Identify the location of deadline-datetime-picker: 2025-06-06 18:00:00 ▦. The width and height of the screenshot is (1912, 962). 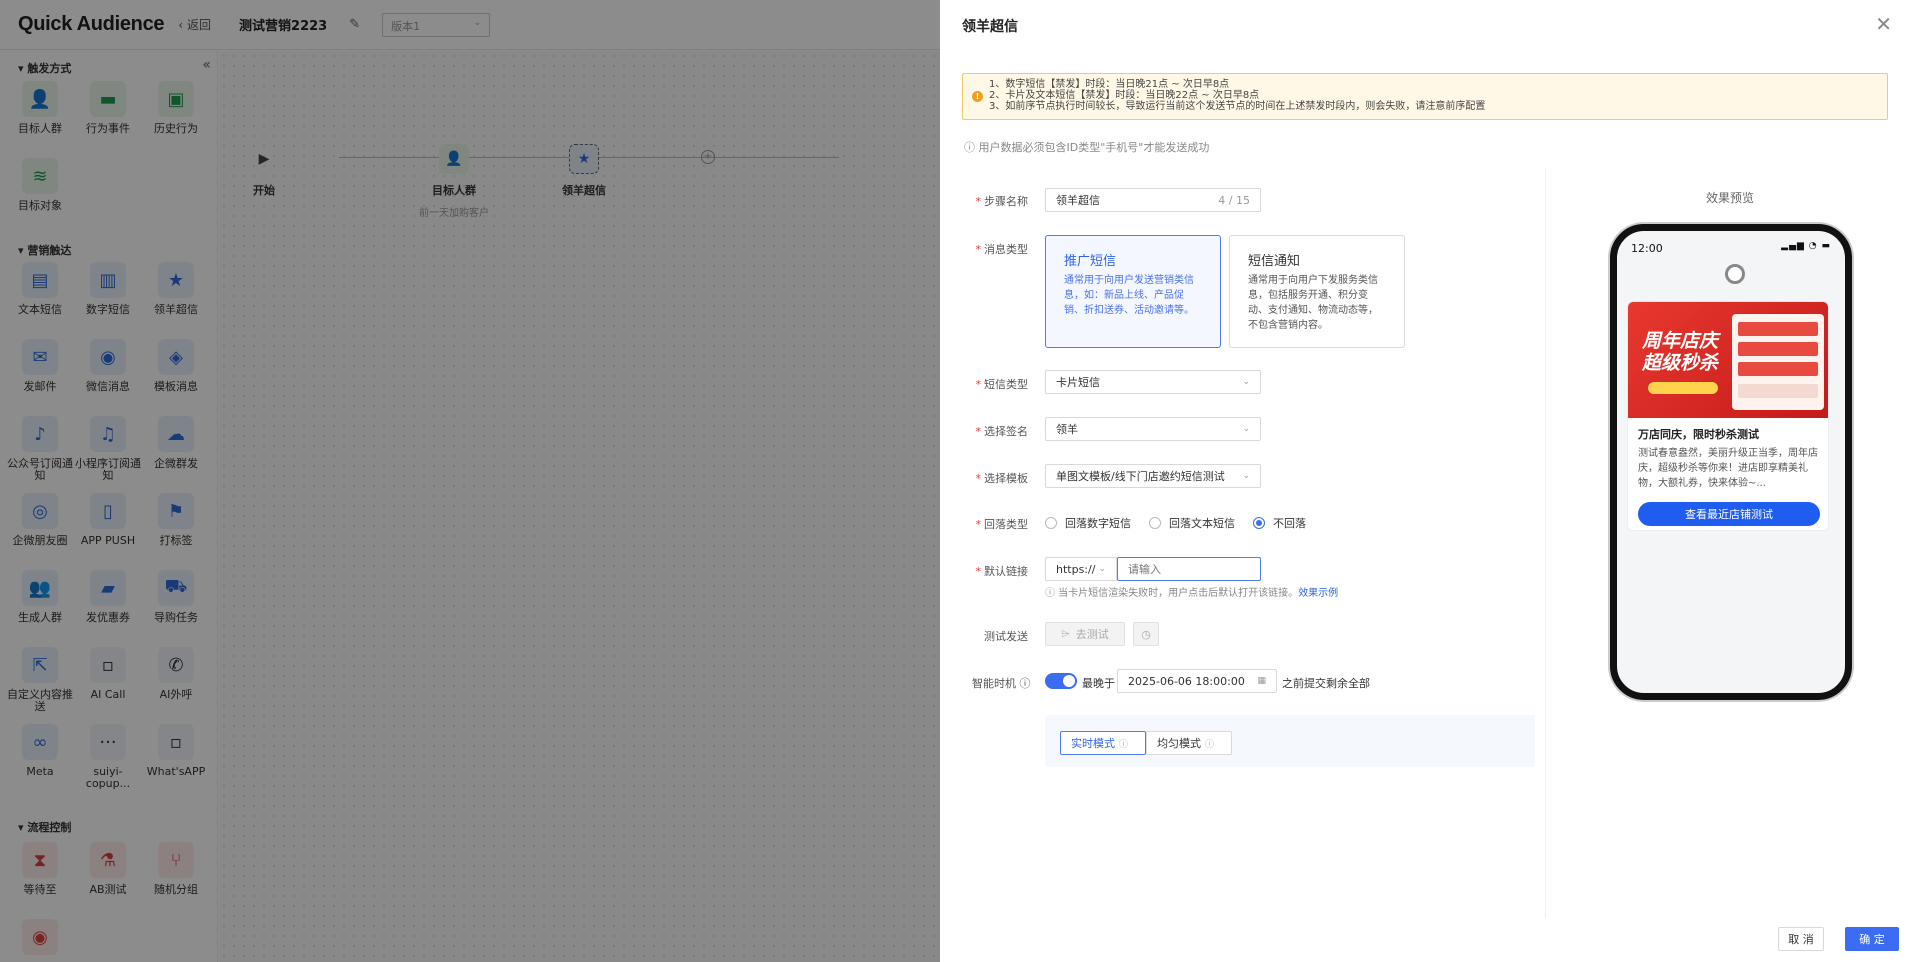
(1197, 681).